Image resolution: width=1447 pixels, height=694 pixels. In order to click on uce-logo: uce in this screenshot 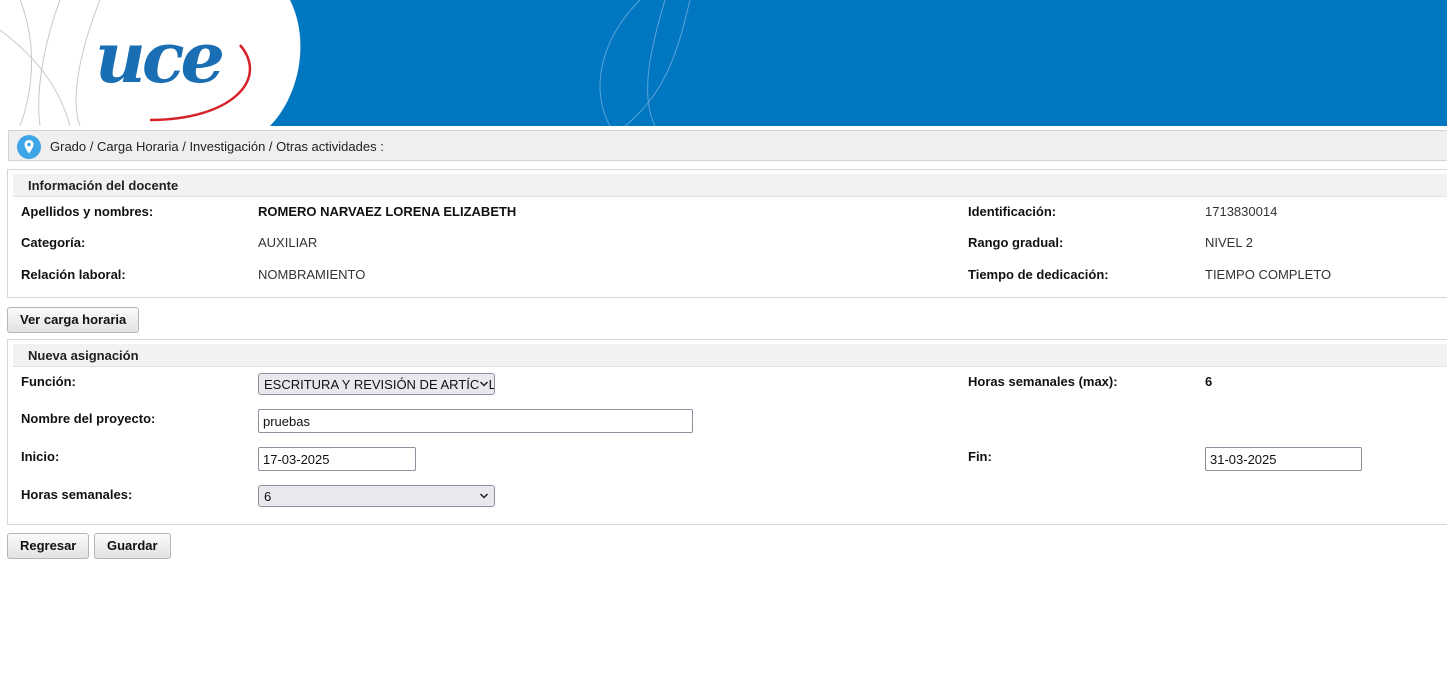, I will do `click(160, 57)`.